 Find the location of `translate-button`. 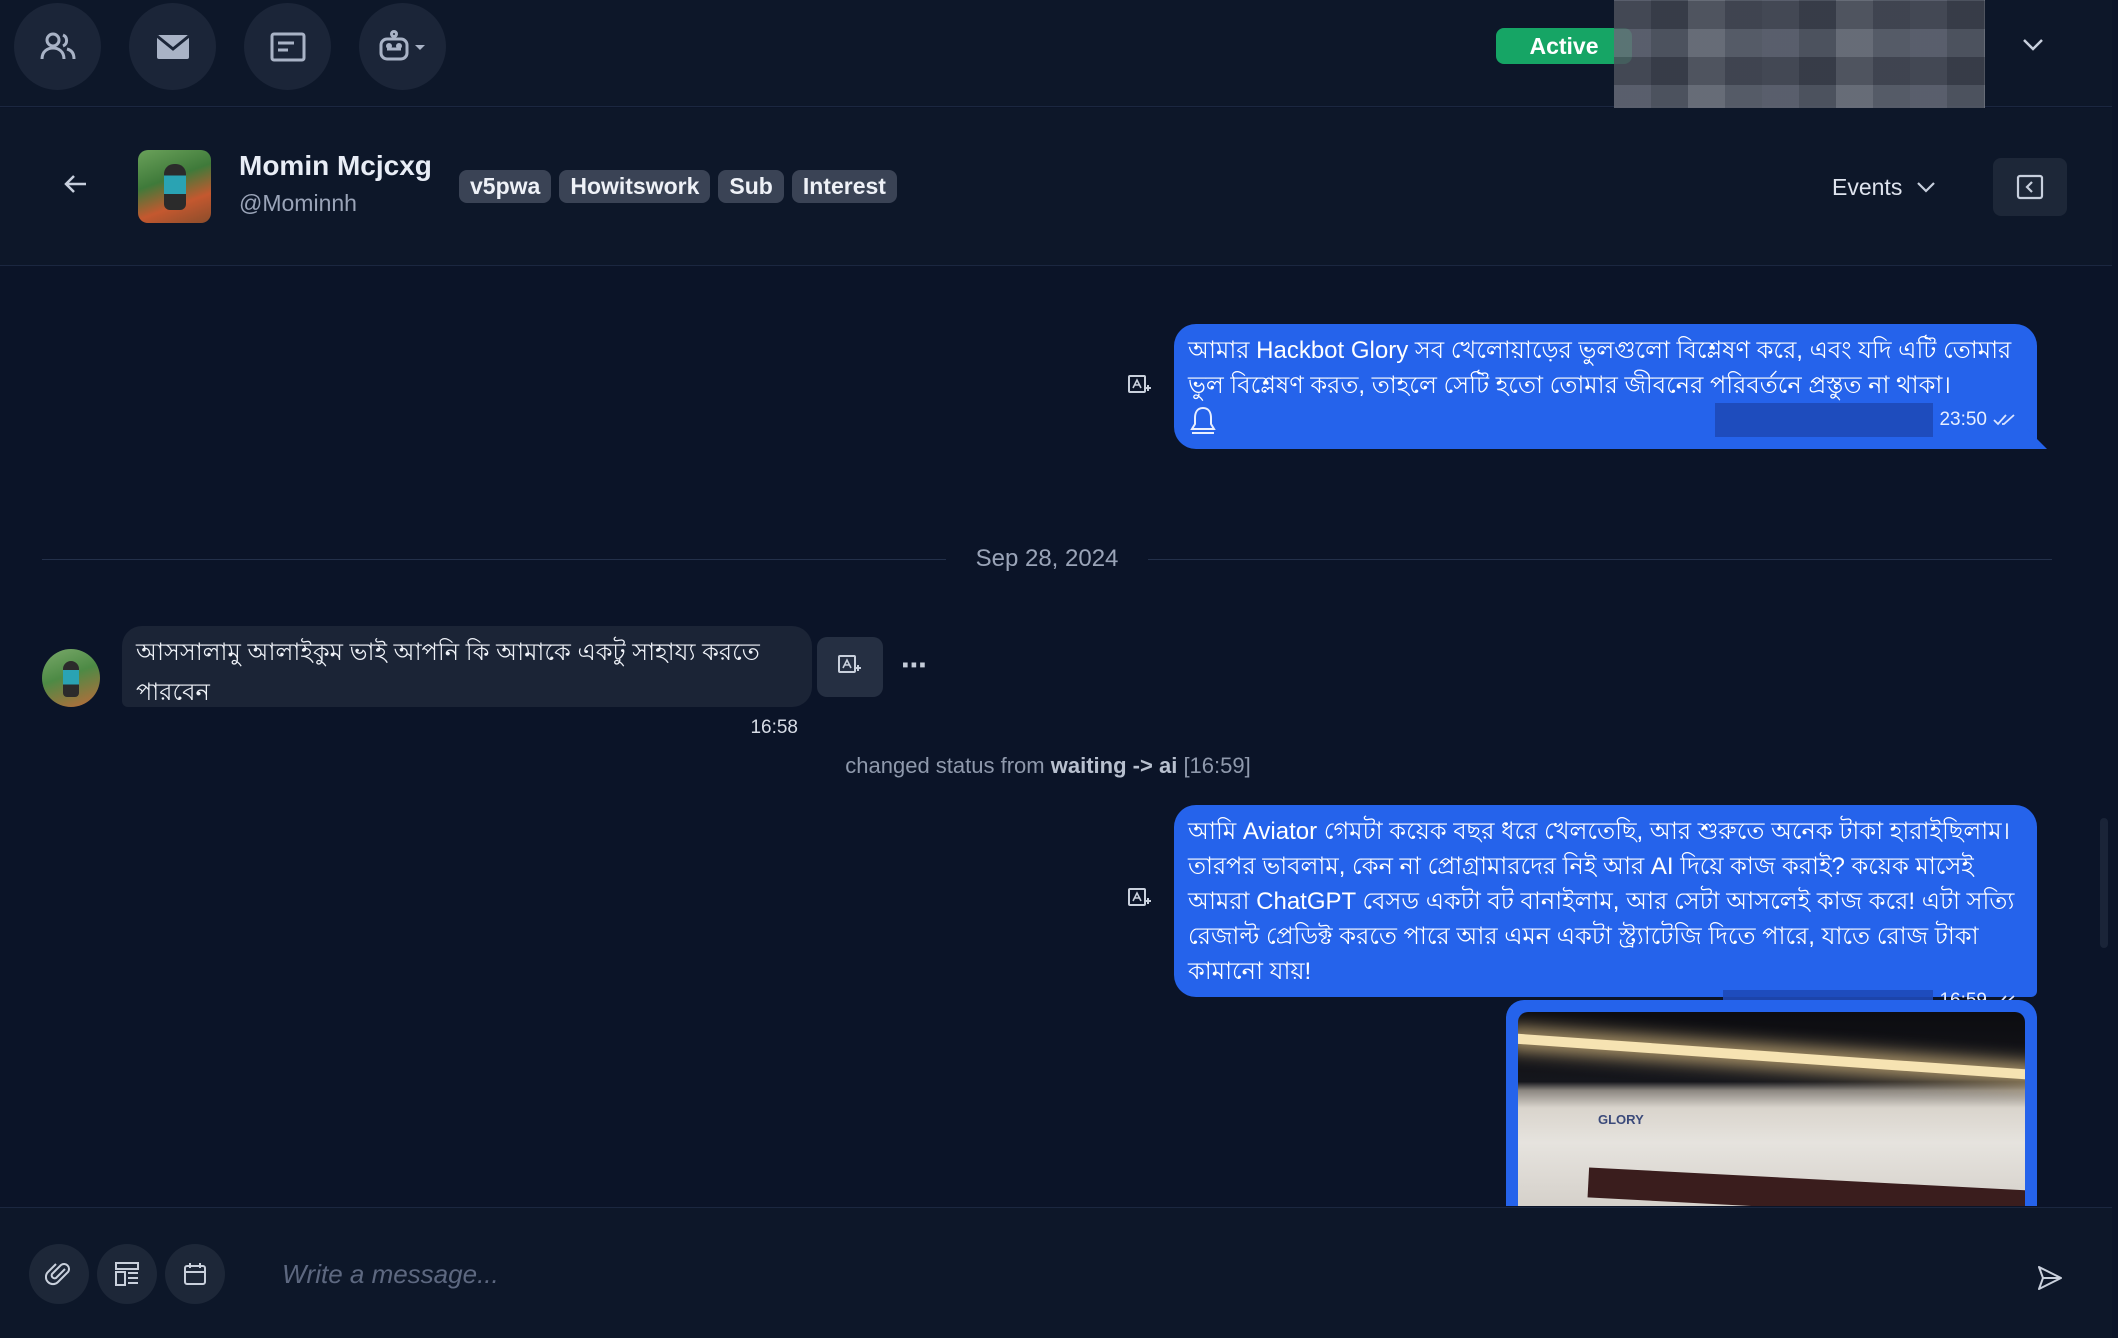

translate-button is located at coordinates (850, 667).